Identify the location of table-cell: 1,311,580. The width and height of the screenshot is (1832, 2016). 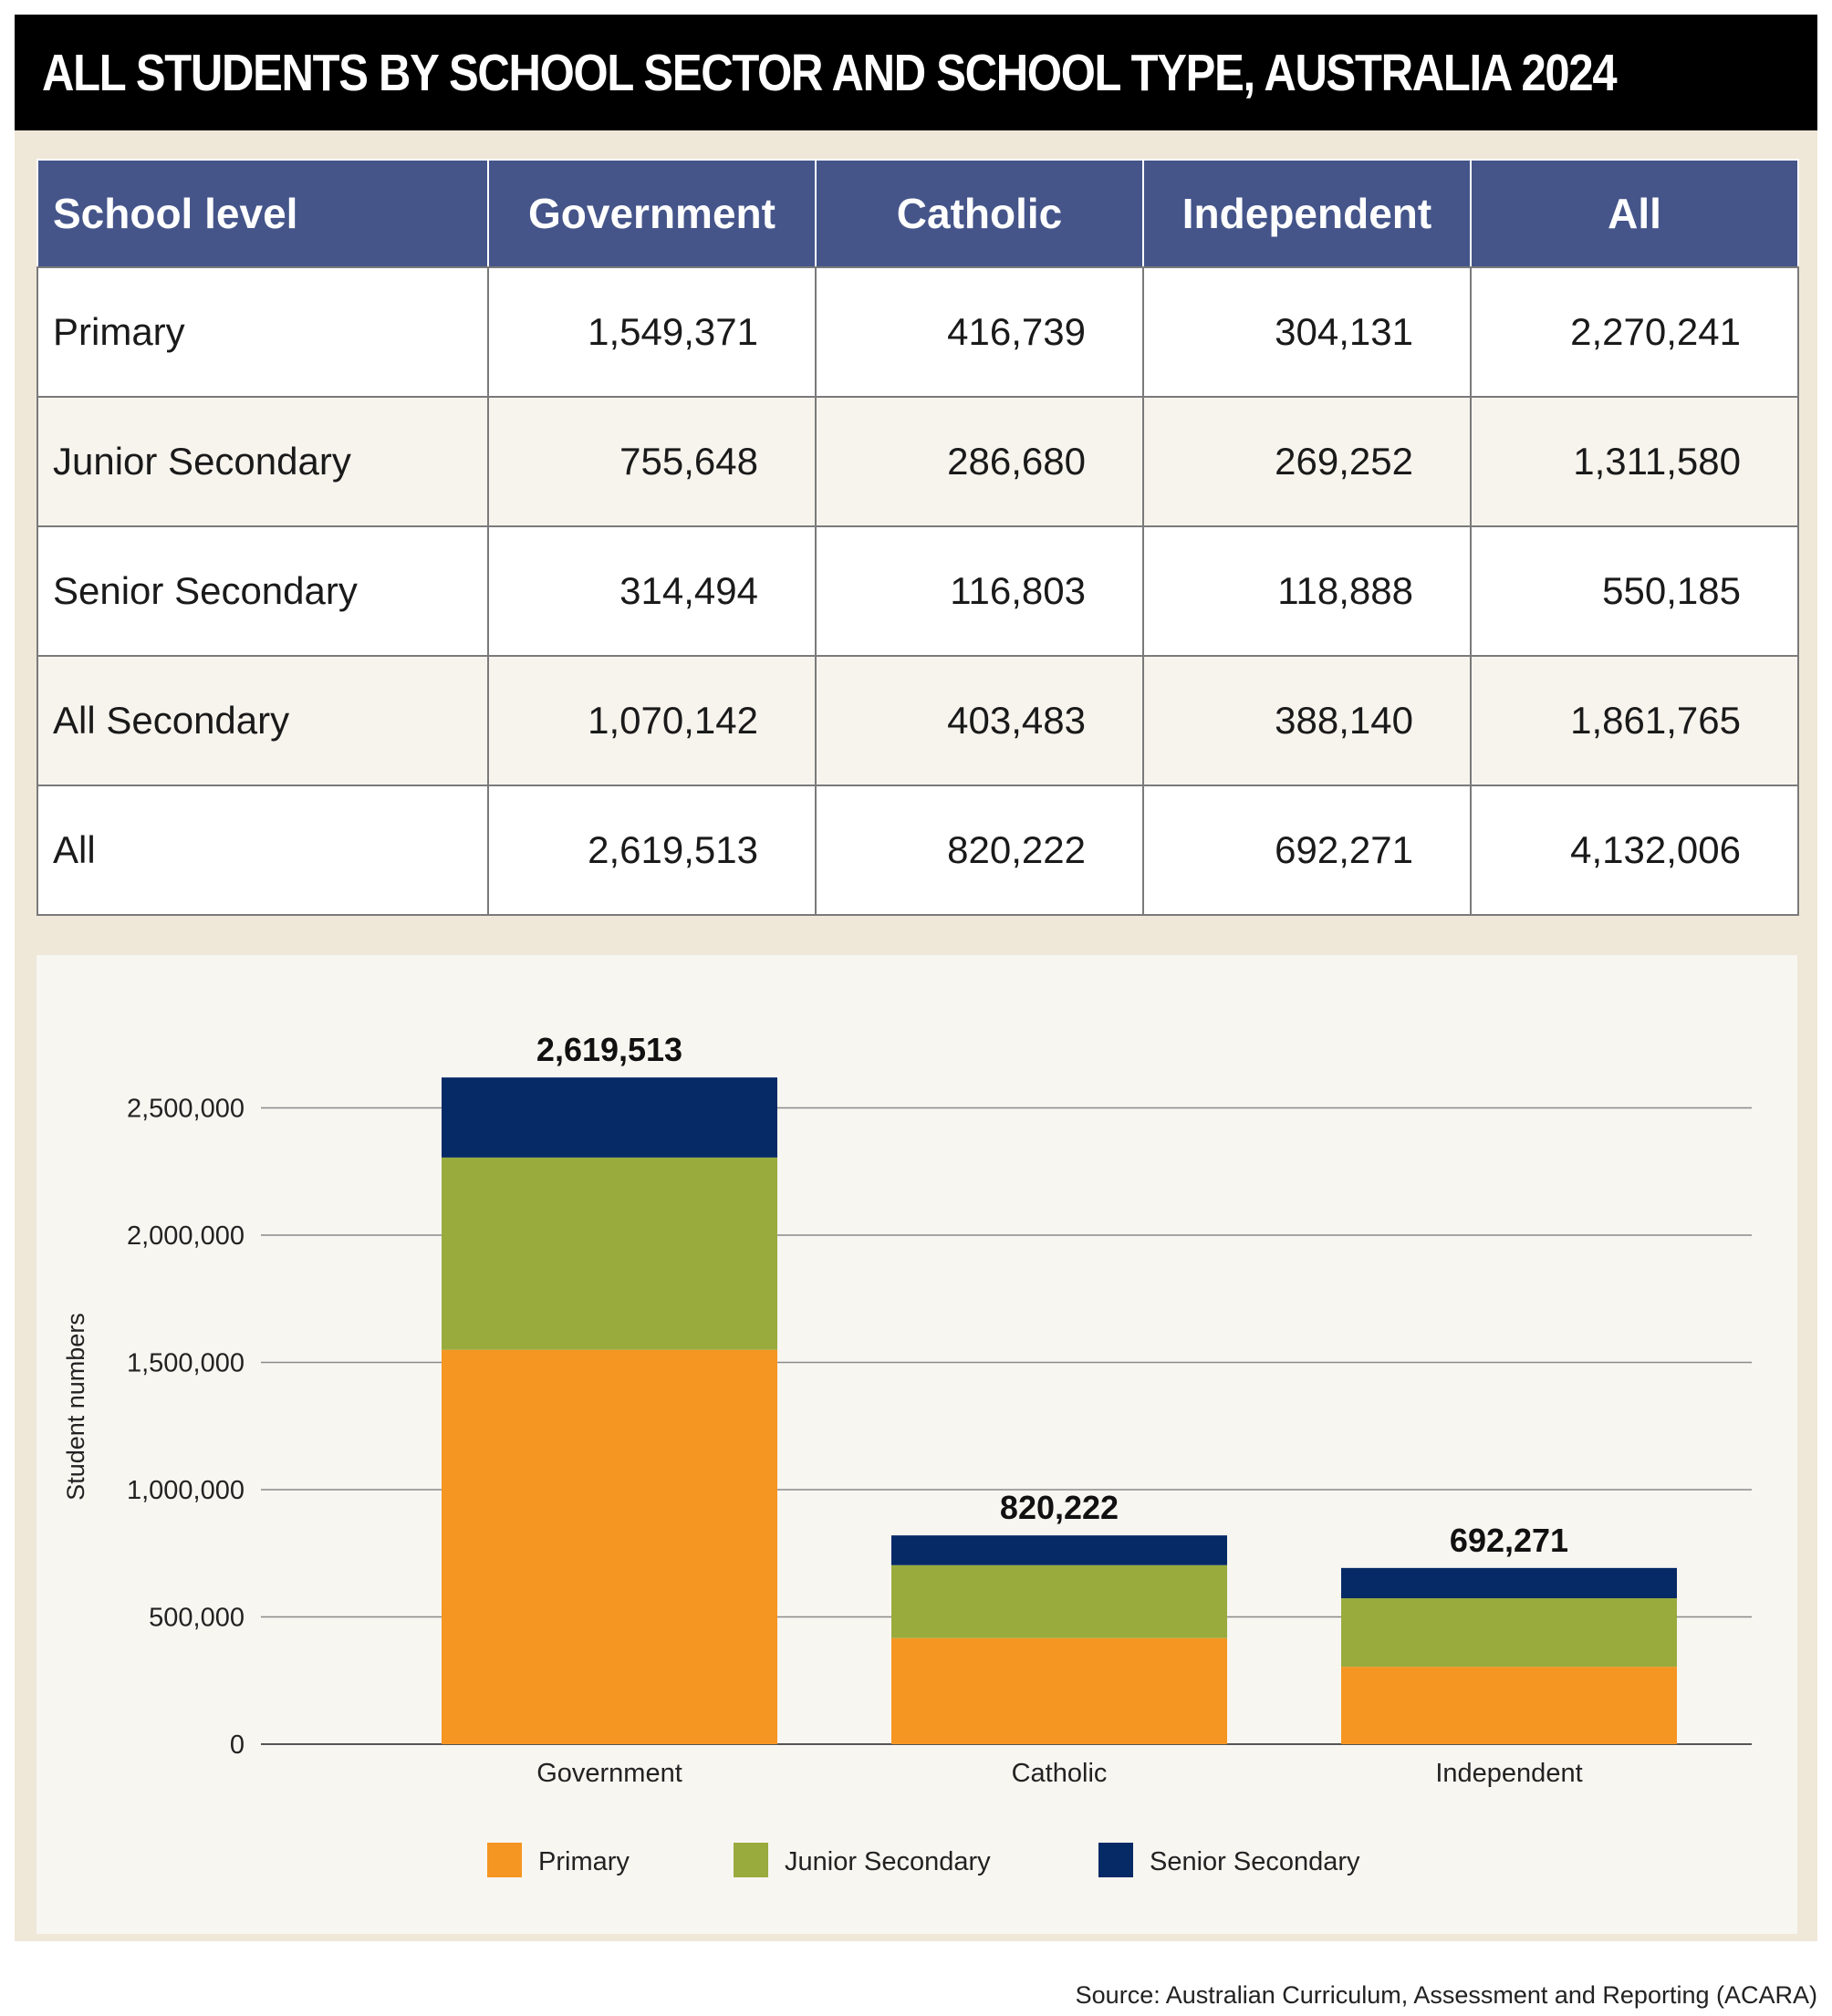
(1634, 462).